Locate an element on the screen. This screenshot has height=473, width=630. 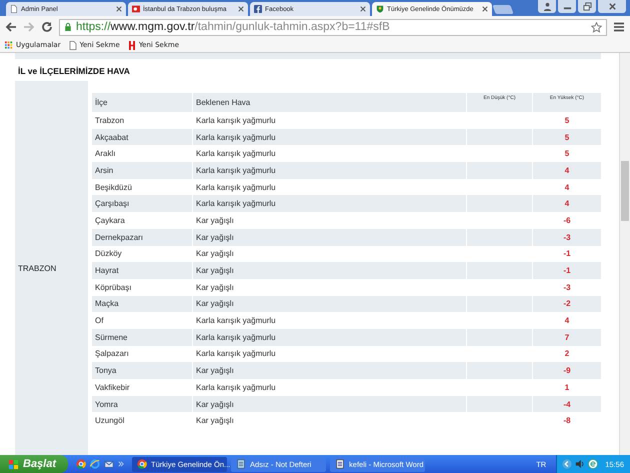
high-temp-cell: -4 is located at coordinates (566, 404).